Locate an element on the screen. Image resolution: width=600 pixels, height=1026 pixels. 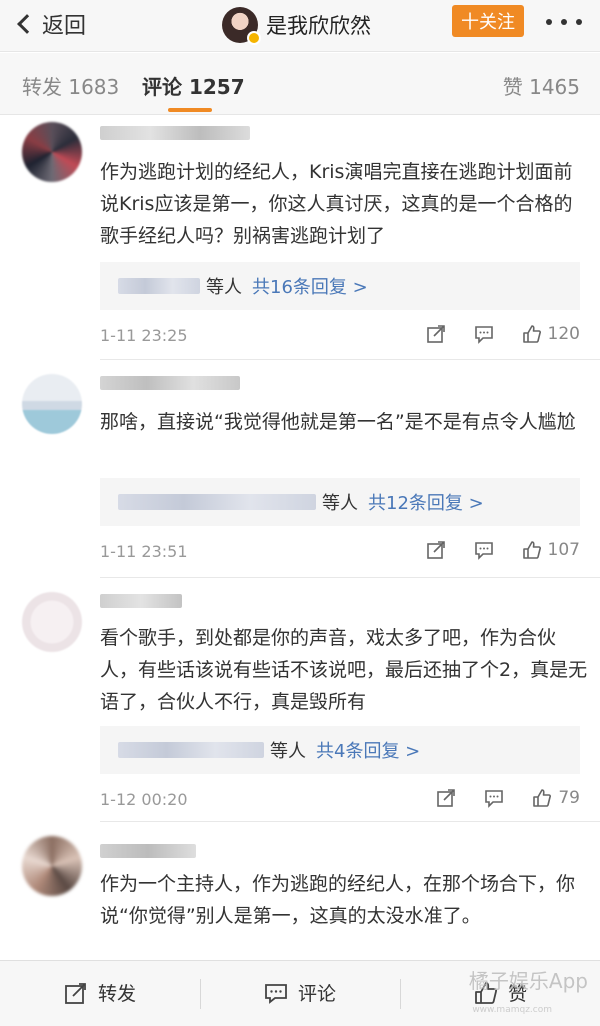
watermark: 橘子娱乐App is located at coordinates (528, 981).